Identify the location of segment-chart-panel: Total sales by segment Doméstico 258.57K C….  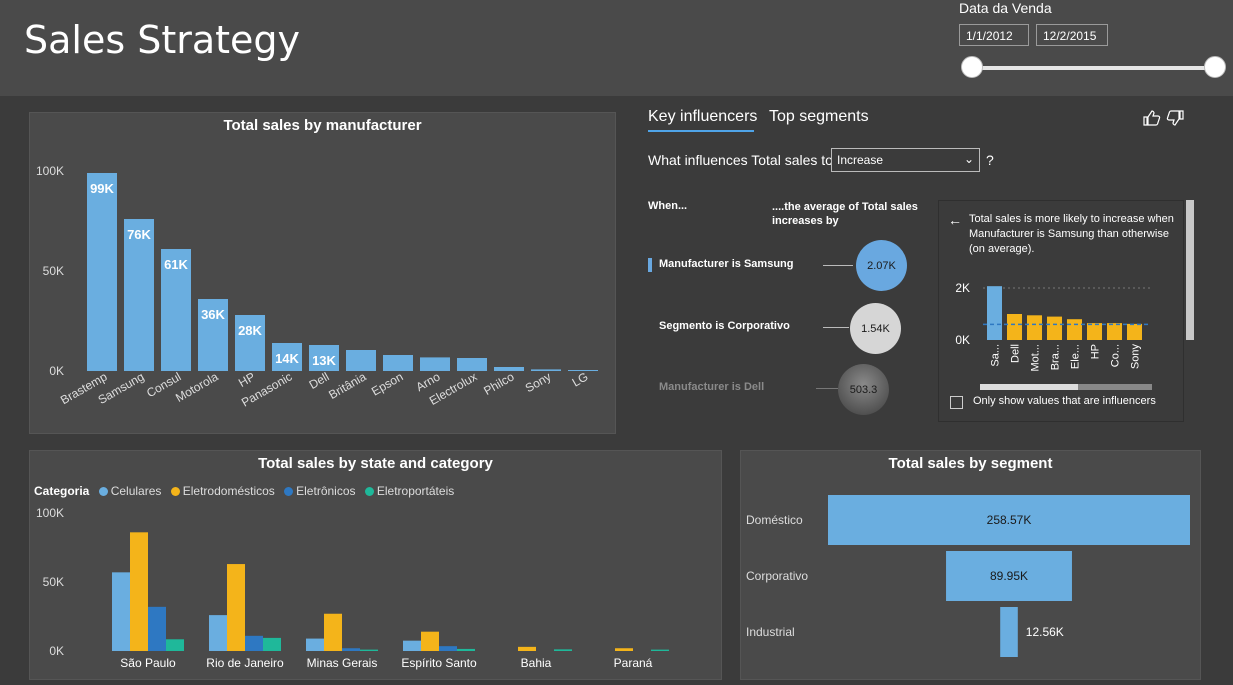
(970, 565).